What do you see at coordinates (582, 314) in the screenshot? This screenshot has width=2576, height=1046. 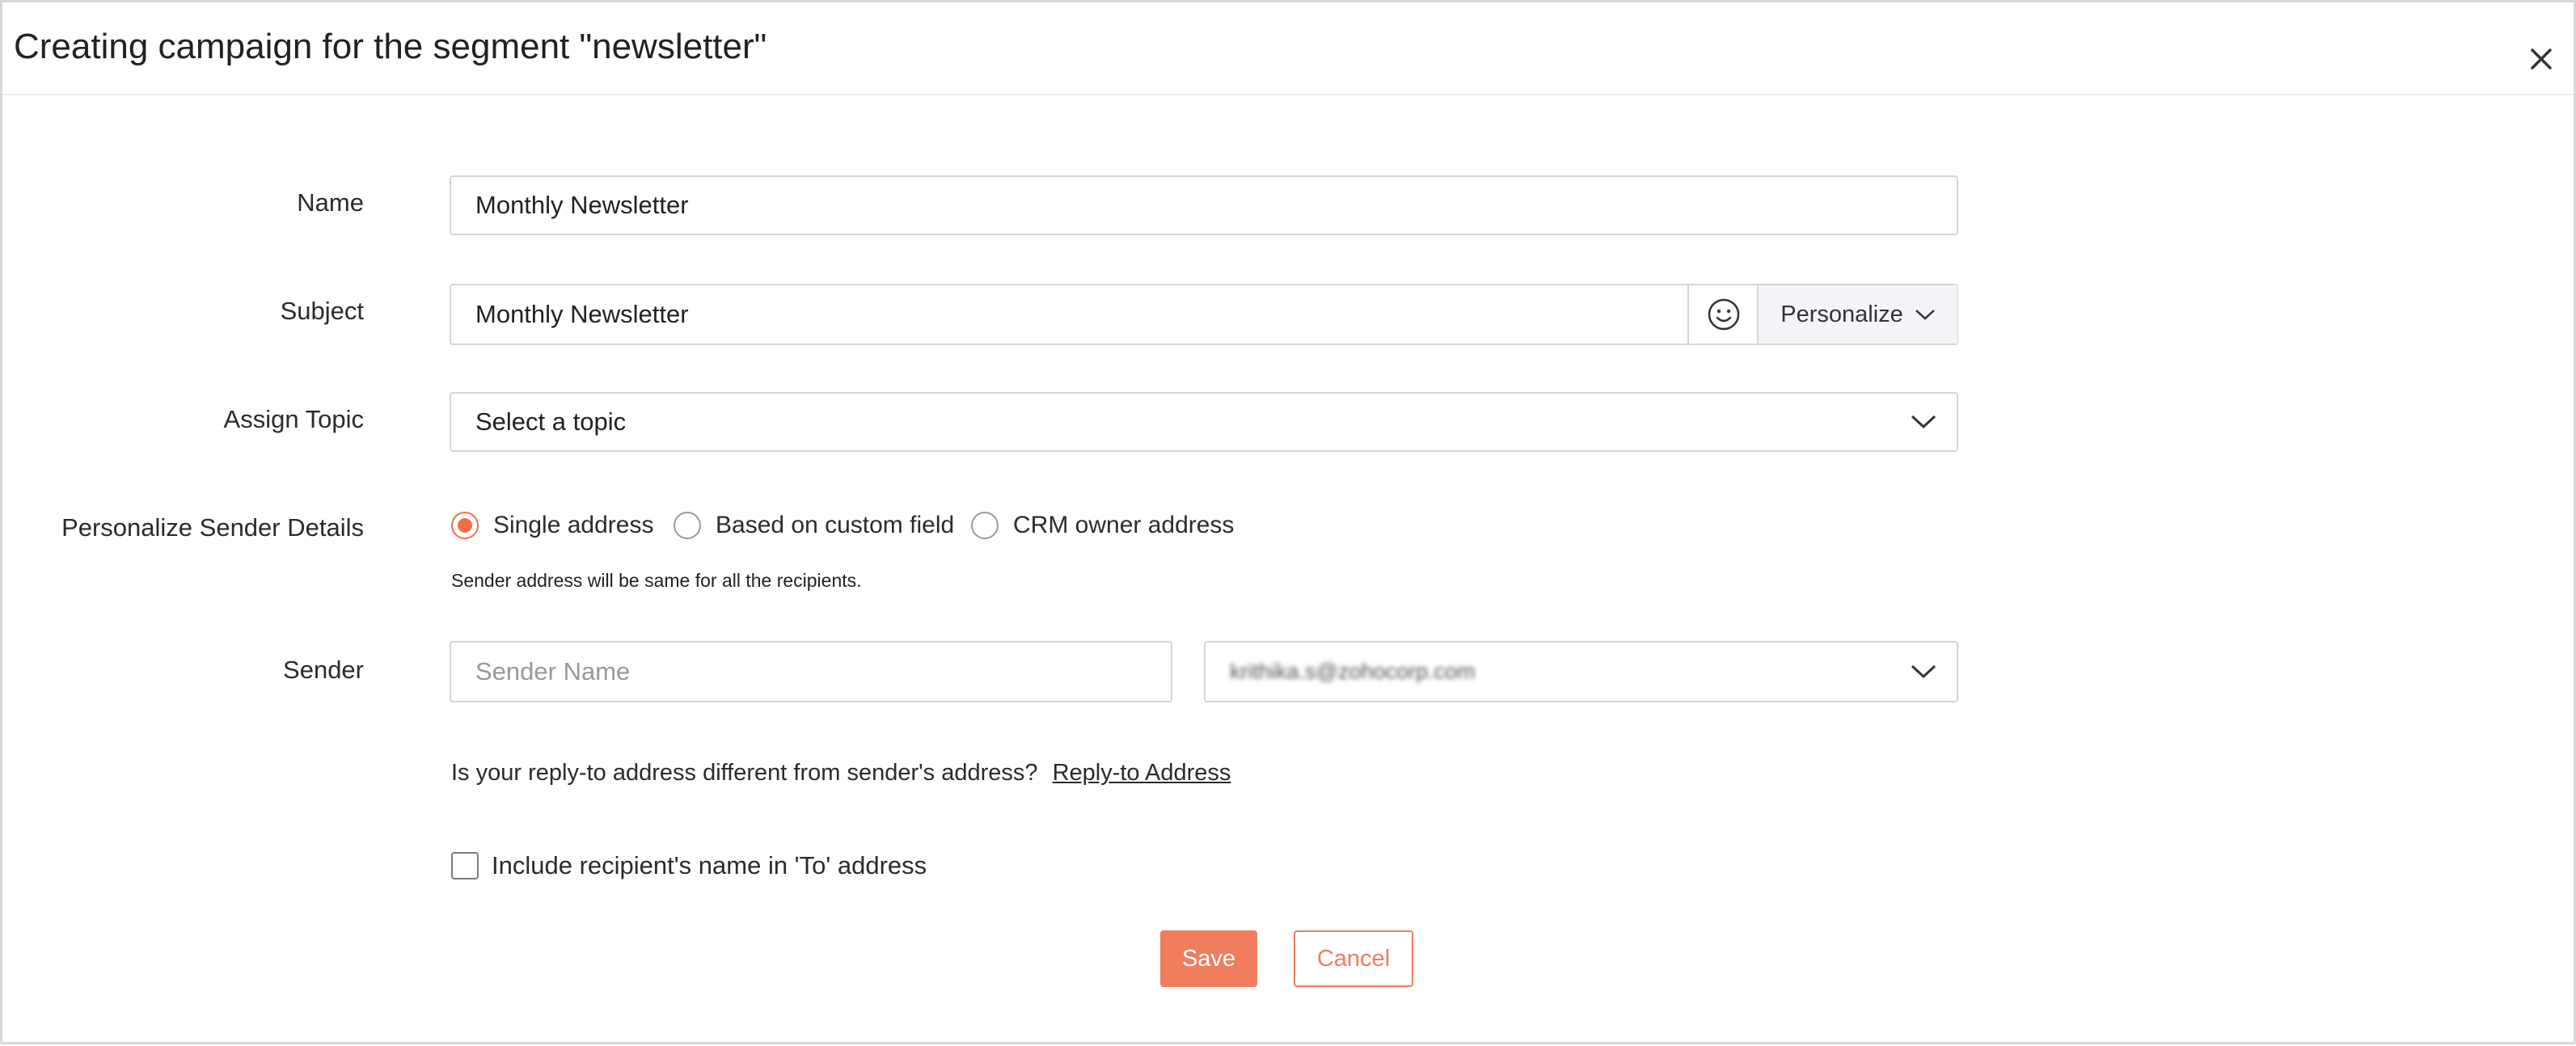 I see `subject-input: Monthly Newsletter` at bounding box center [582, 314].